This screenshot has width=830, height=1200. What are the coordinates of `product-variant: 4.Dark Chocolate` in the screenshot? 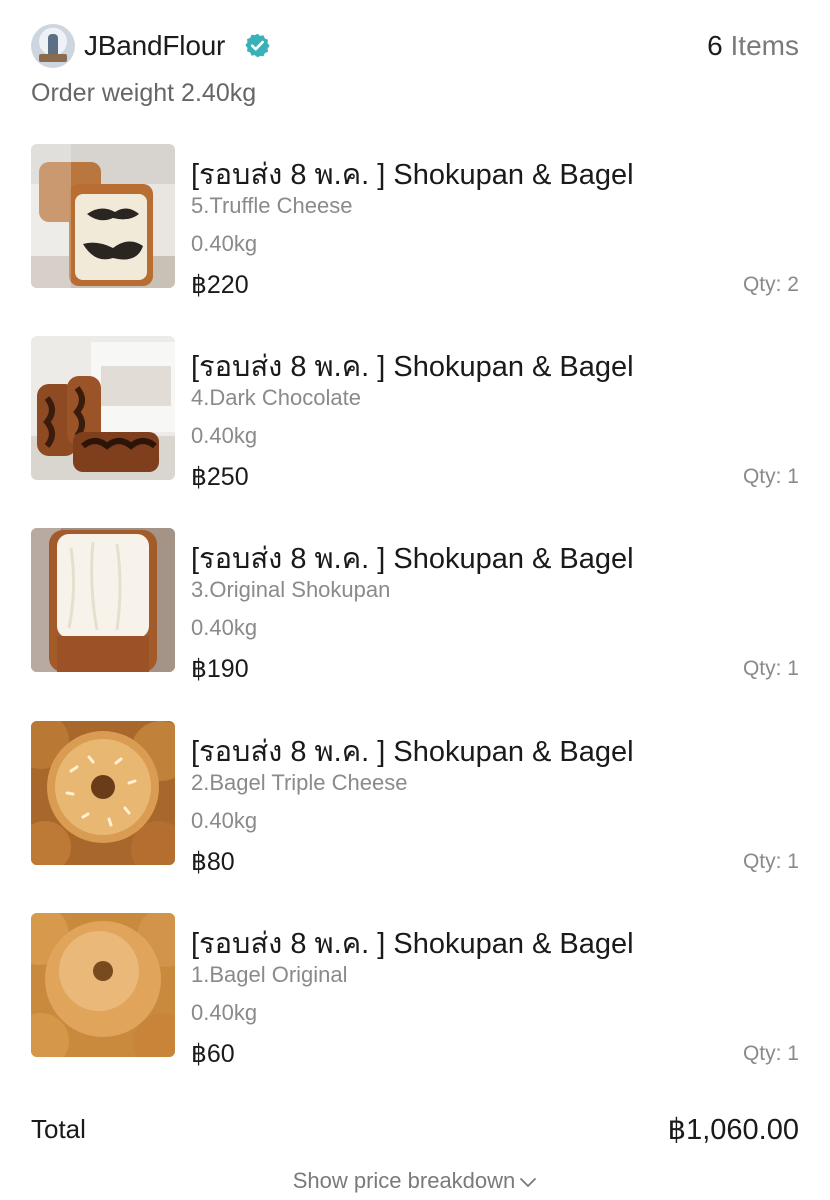 It's located at (276, 397).